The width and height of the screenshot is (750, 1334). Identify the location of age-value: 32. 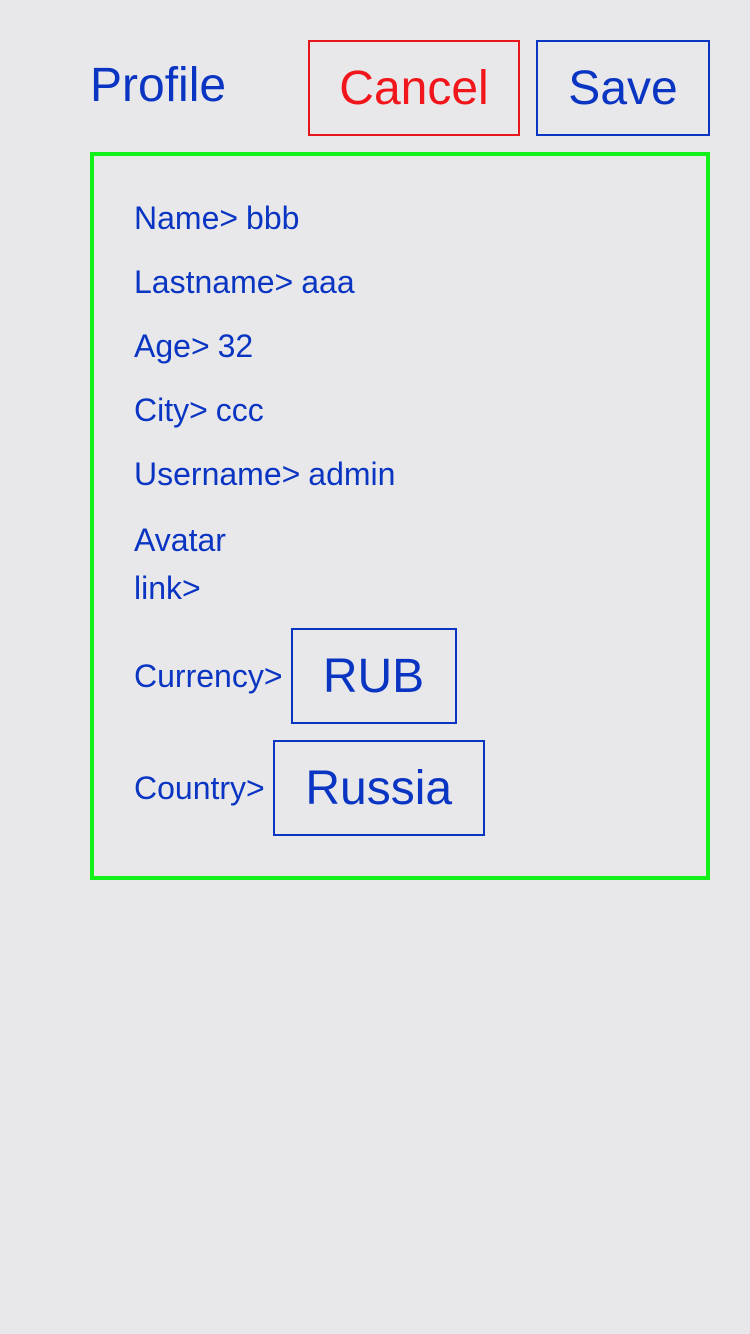
(236, 346).